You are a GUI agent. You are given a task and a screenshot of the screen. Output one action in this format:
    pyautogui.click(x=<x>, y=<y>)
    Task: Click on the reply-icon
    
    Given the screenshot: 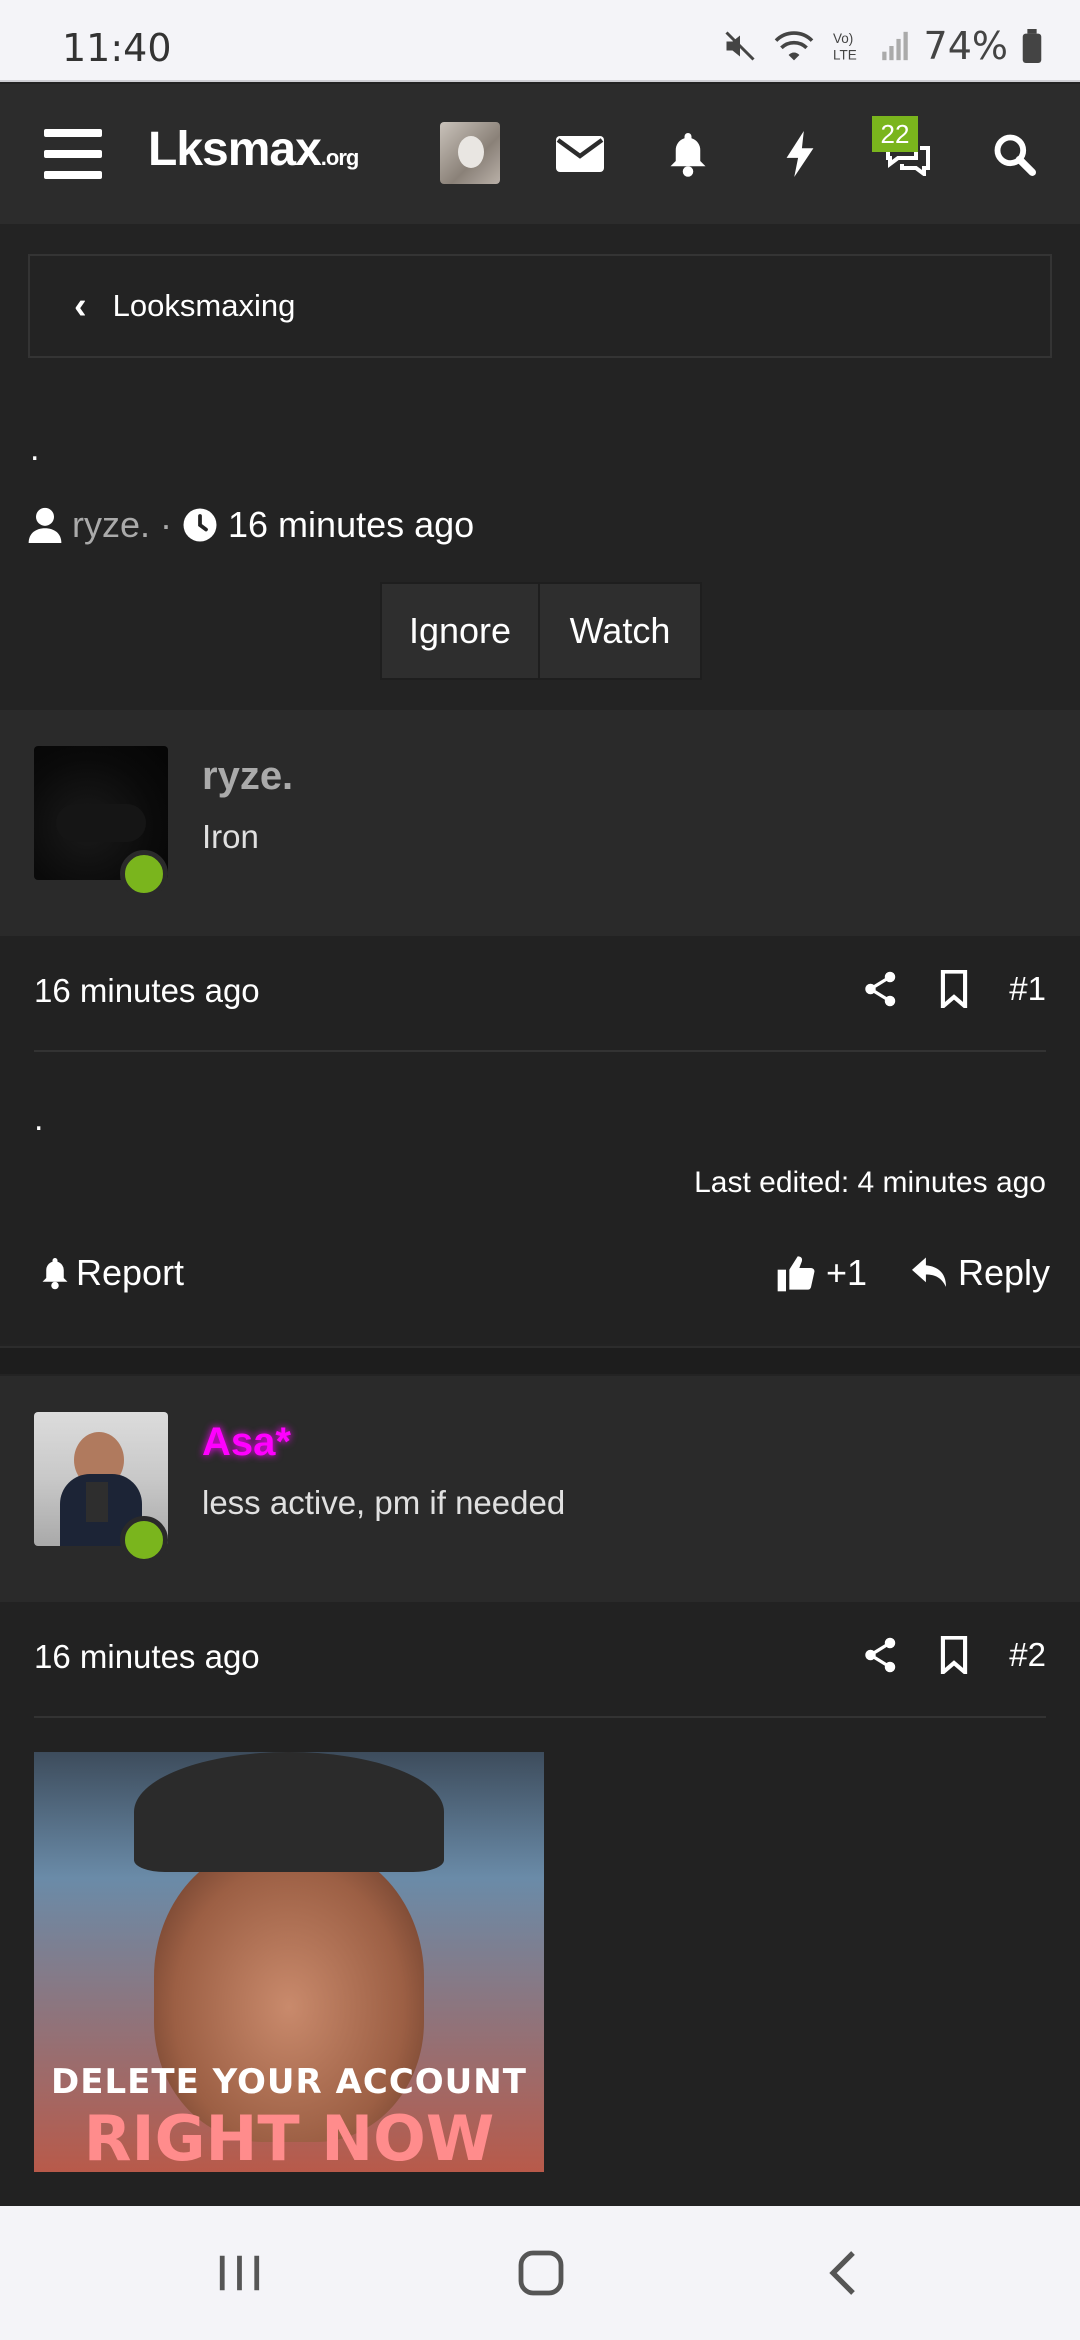 What is the action you would take?
    pyautogui.click(x=929, y=1272)
    